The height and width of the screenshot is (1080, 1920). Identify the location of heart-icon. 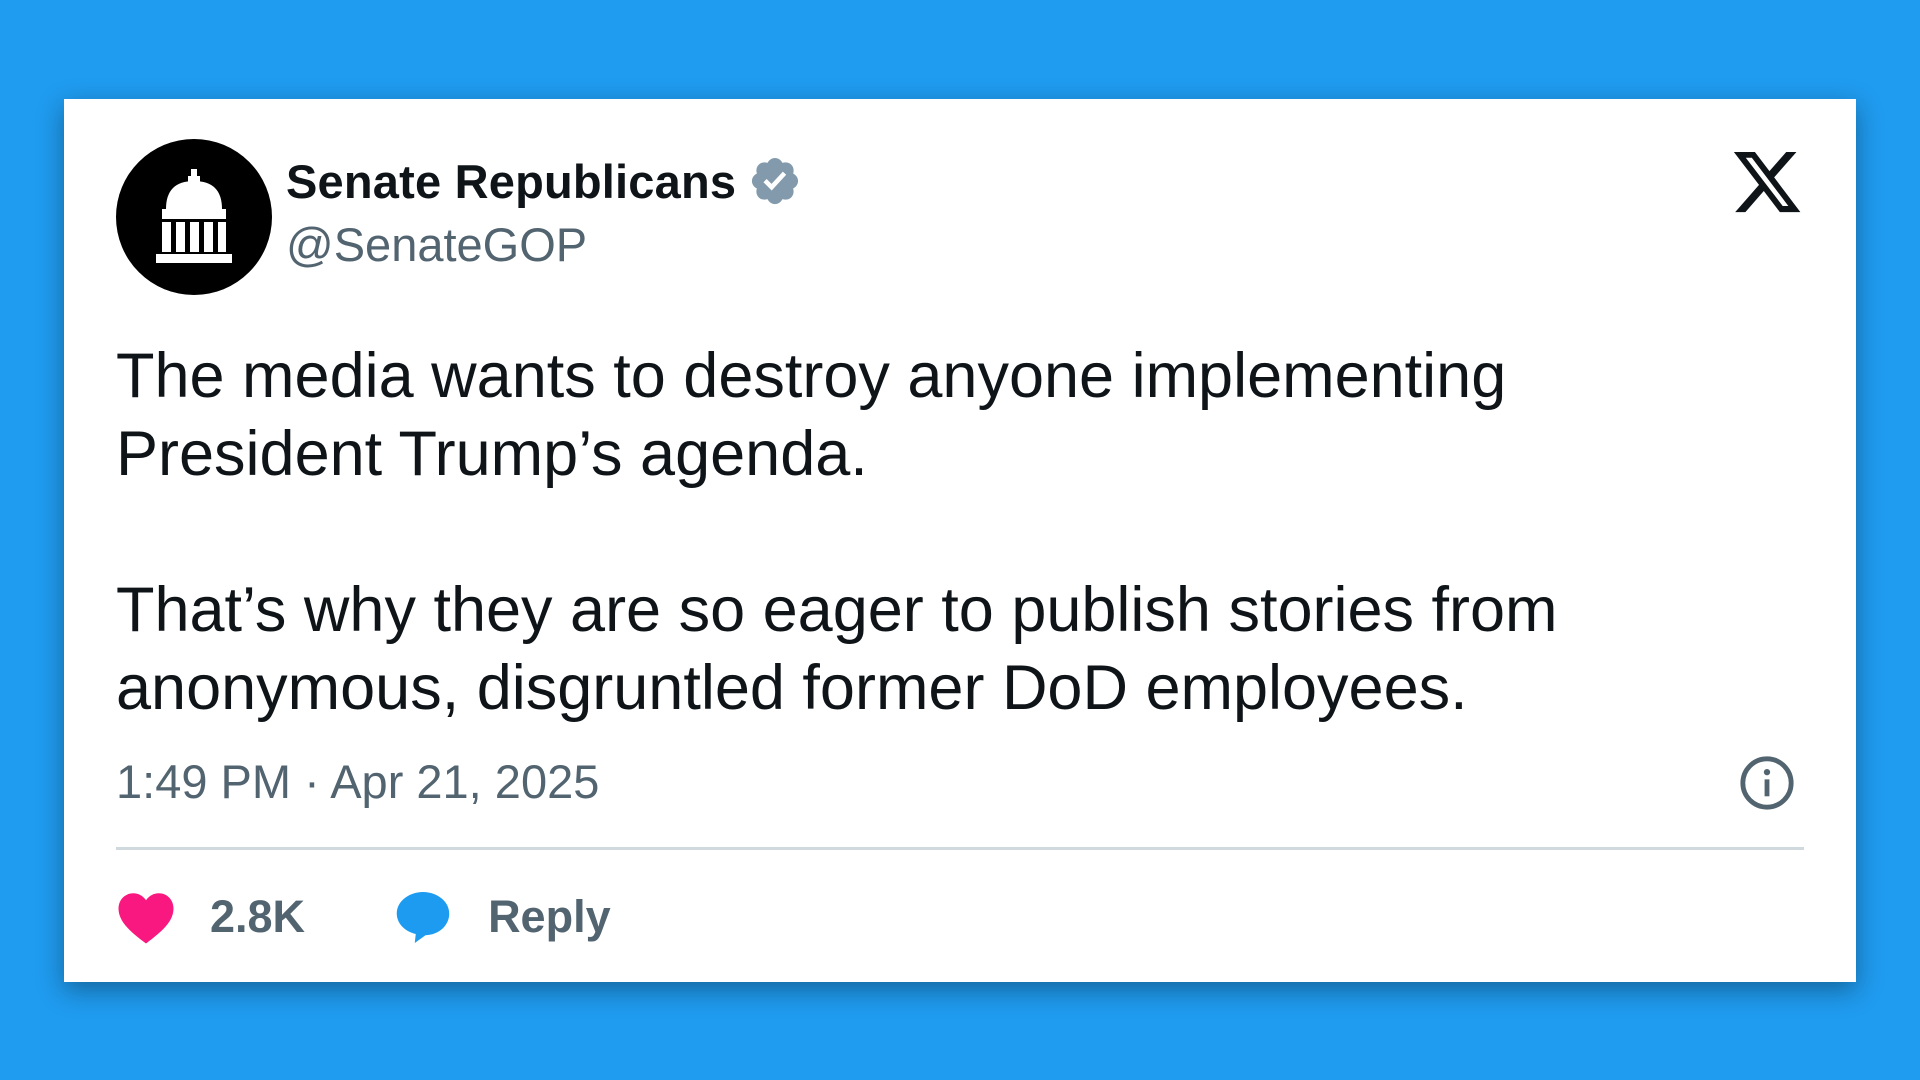
(146, 917).